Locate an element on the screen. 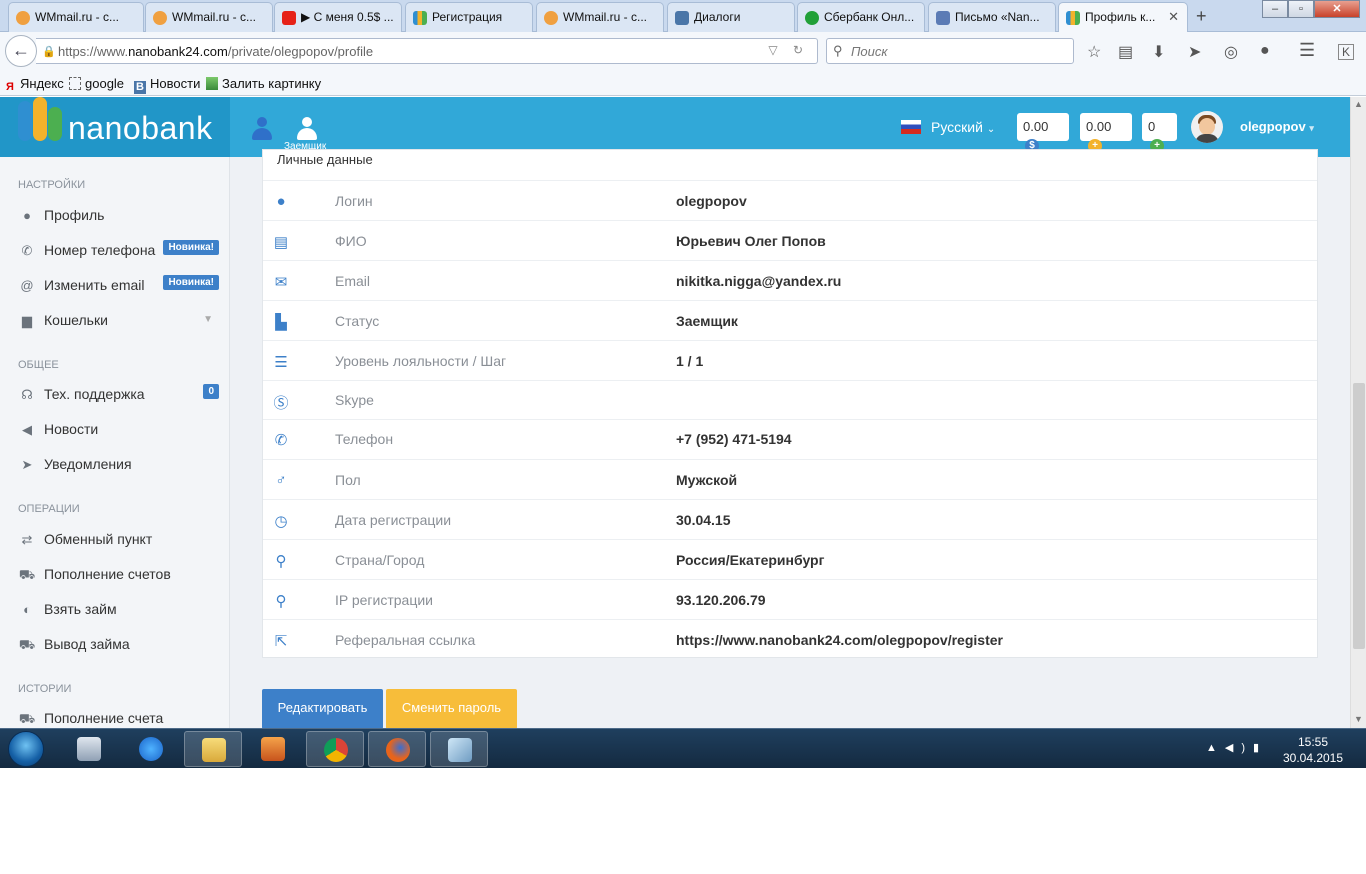  browser-tab-active: Профиль к... ✕ is located at coordinates (1123, 17).